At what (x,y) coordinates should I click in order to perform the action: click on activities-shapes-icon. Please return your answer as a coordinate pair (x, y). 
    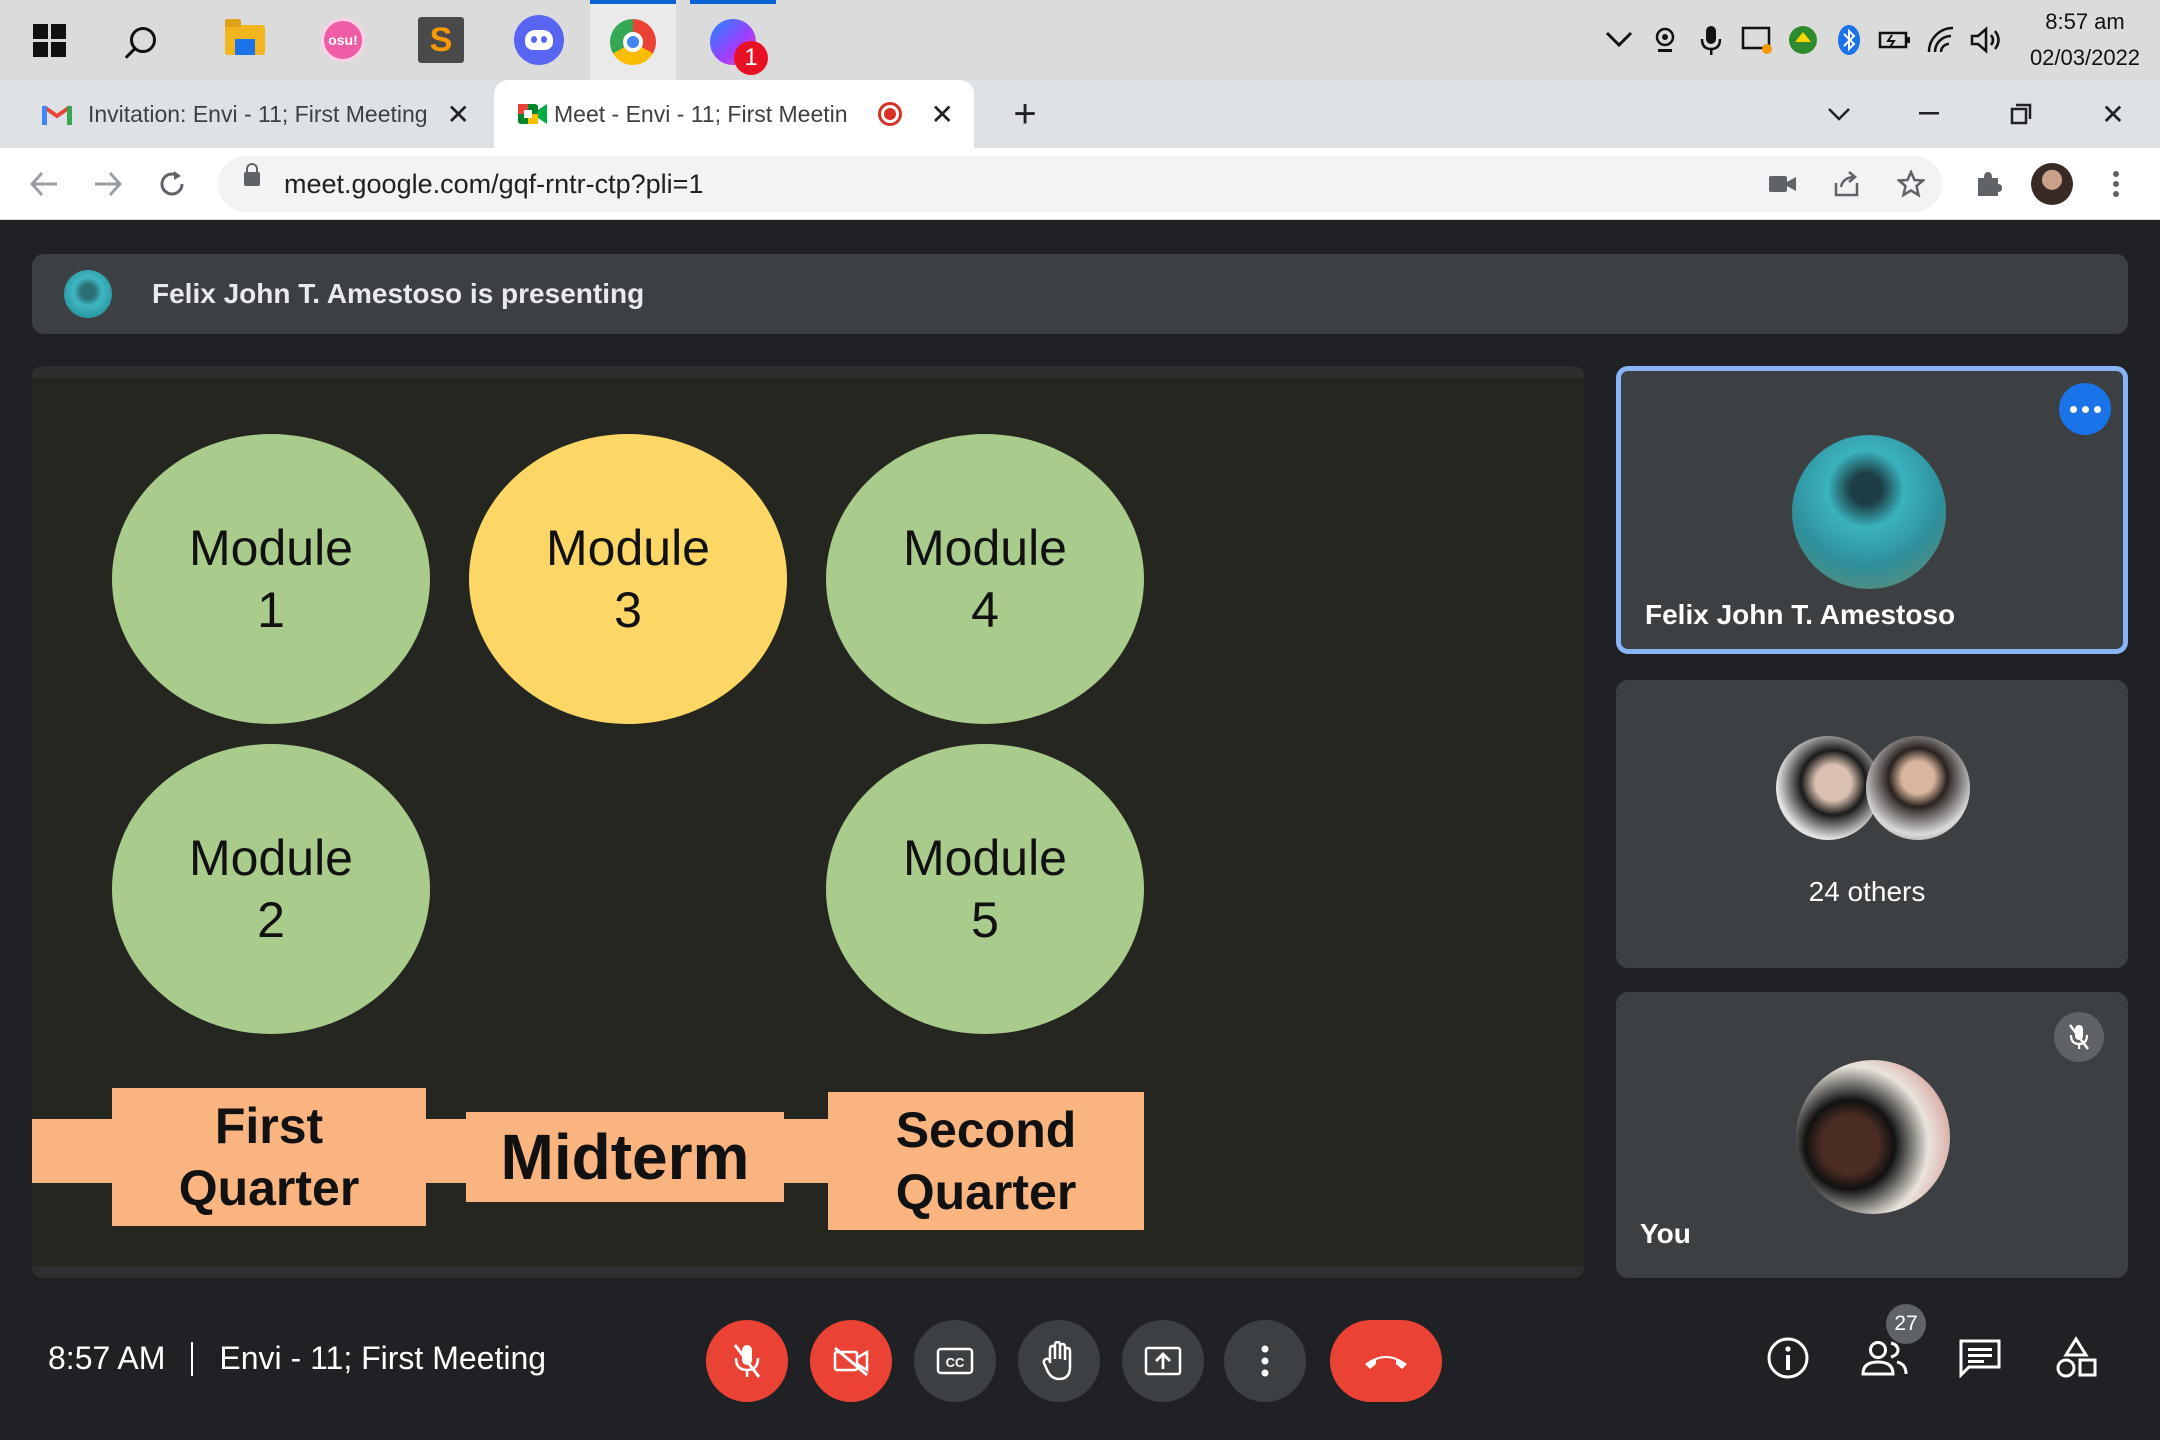
    Looking at the image, I should click on (2076, 1357).